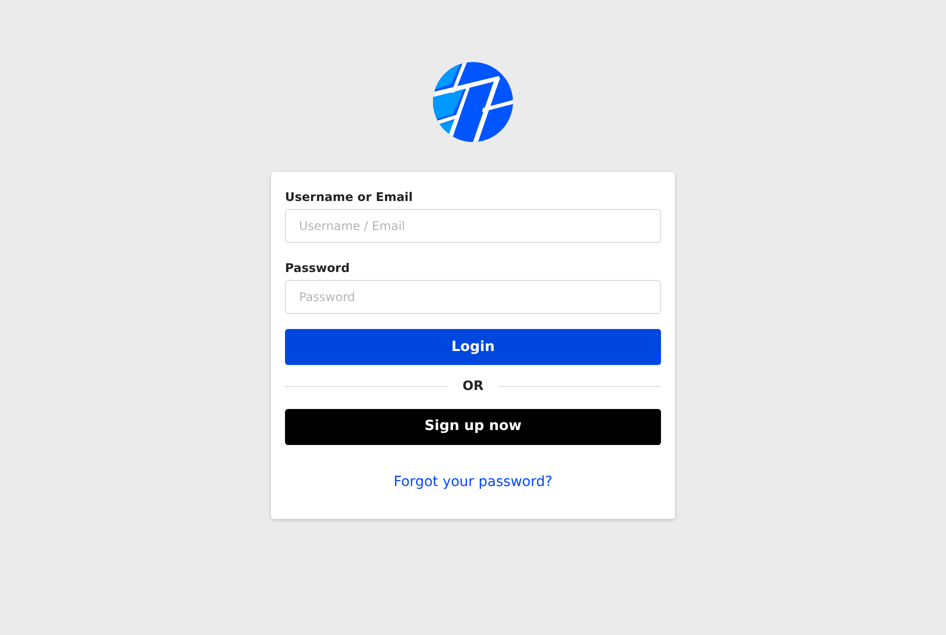 This screenshot has height=635, width=946. I want to click on field-label: Password, so click(318, 268).